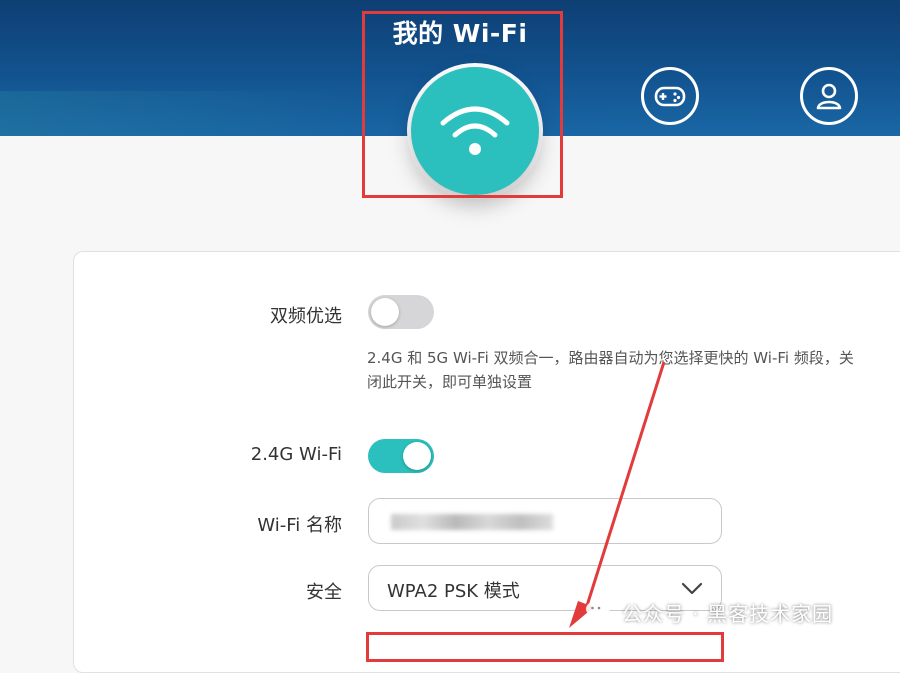 This screenshot has height=673, width=900. I want to click on dual-band-label: 双频优选, so click(306, 316).